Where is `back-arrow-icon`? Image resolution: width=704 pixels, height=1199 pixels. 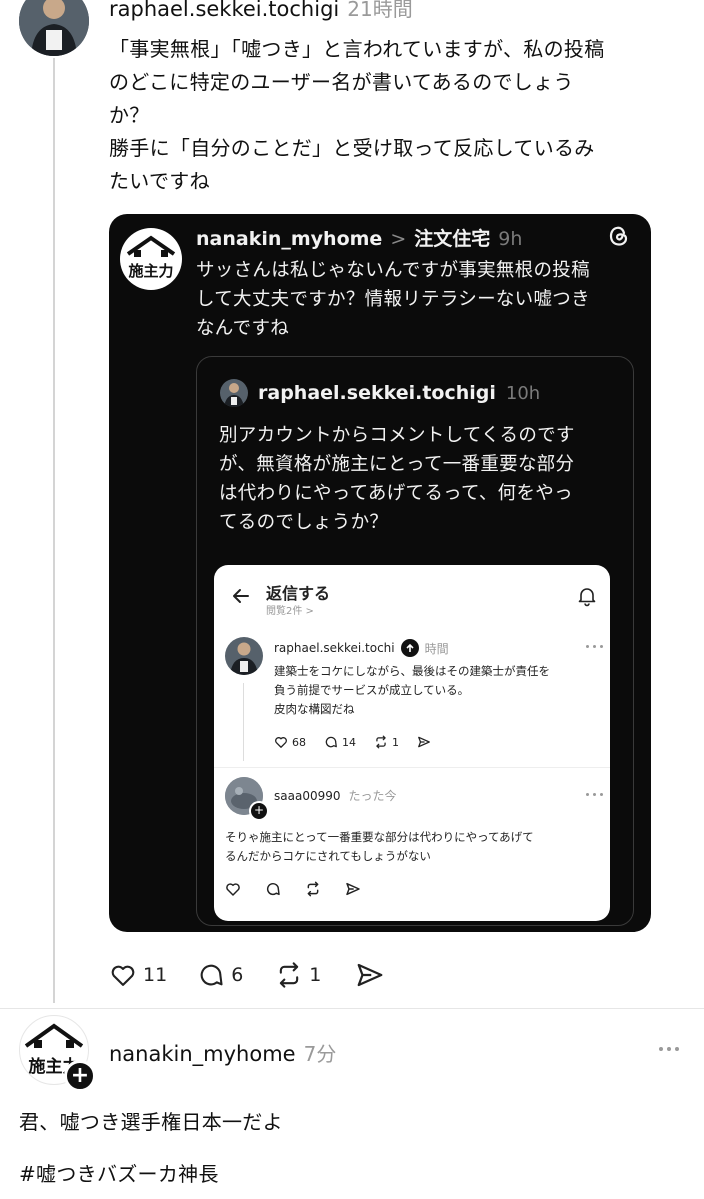
back-arrow-icon is located at coordinates (241, 596).